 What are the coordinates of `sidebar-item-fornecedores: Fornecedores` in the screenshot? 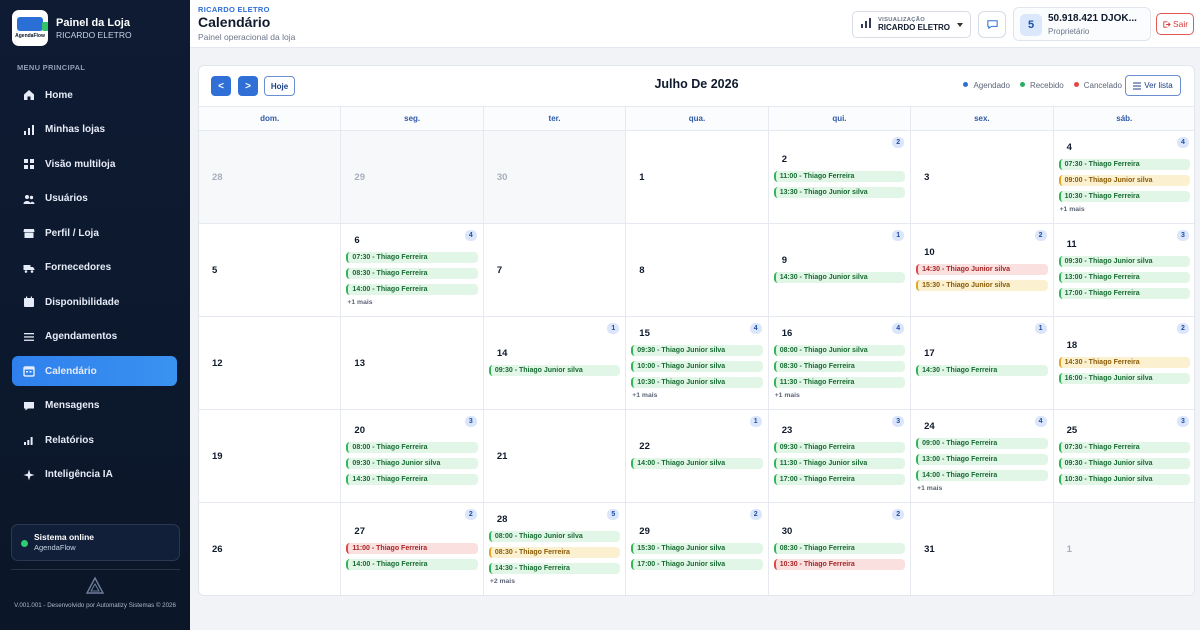 It's located at (94, 268).